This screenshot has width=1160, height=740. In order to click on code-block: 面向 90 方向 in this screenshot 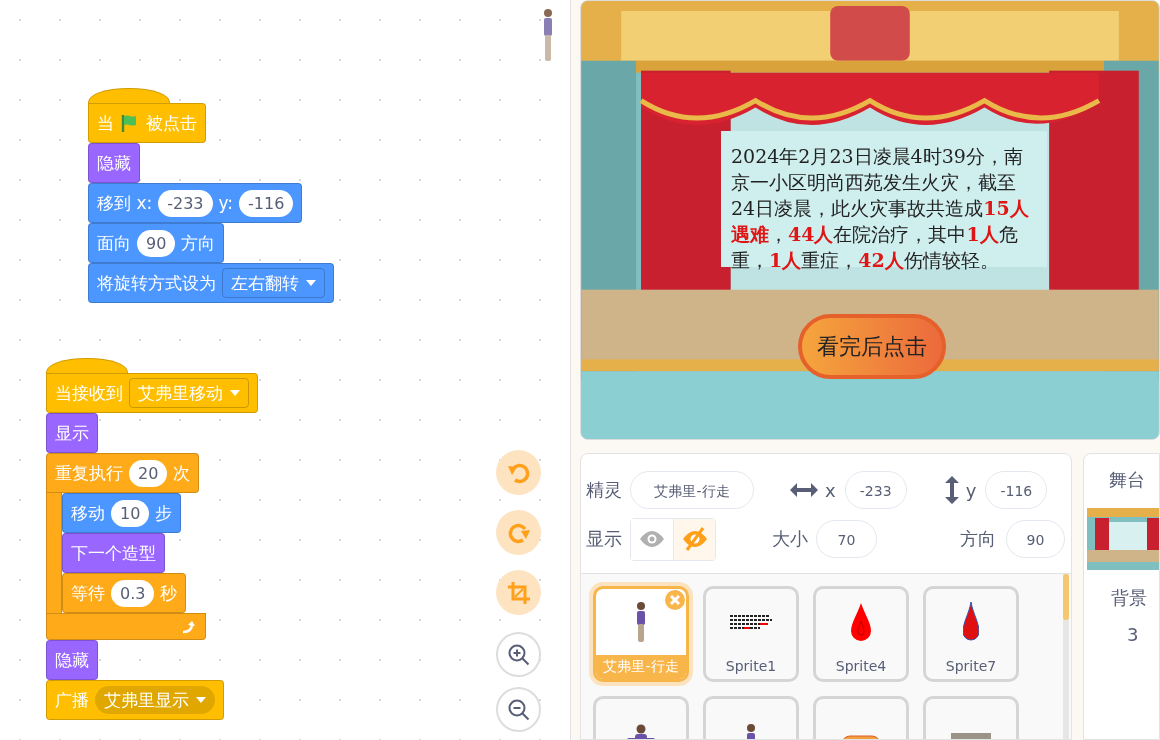, I will do `click(156, 243)`.